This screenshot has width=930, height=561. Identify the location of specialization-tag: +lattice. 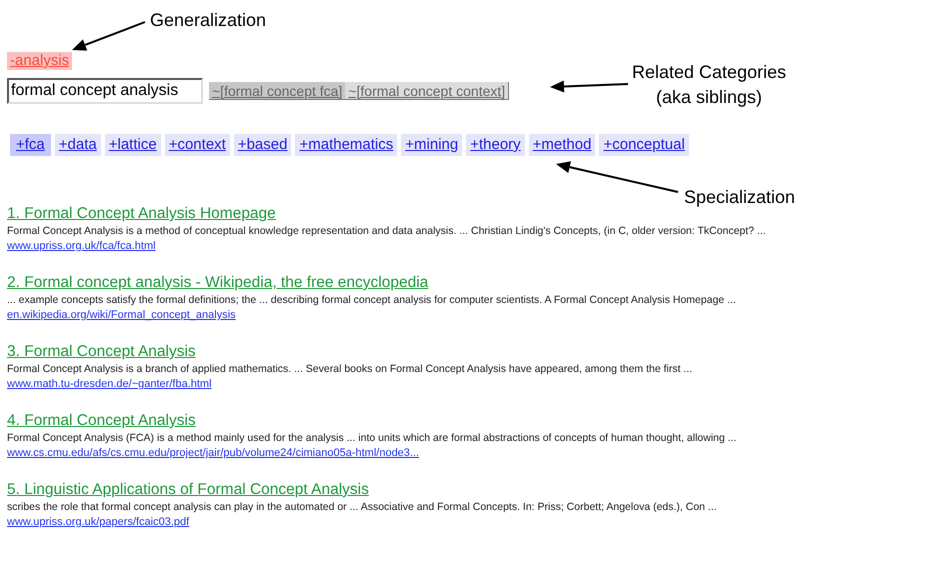
(132, 145).